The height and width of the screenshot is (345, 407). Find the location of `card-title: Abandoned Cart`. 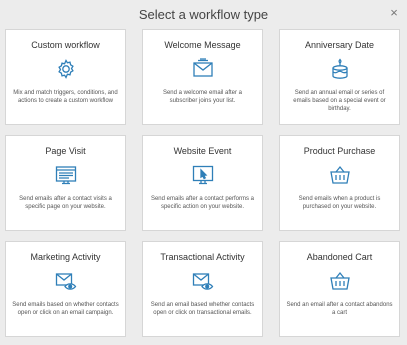

card-title: Abandoned Cart is located at coordinates (339, 257).